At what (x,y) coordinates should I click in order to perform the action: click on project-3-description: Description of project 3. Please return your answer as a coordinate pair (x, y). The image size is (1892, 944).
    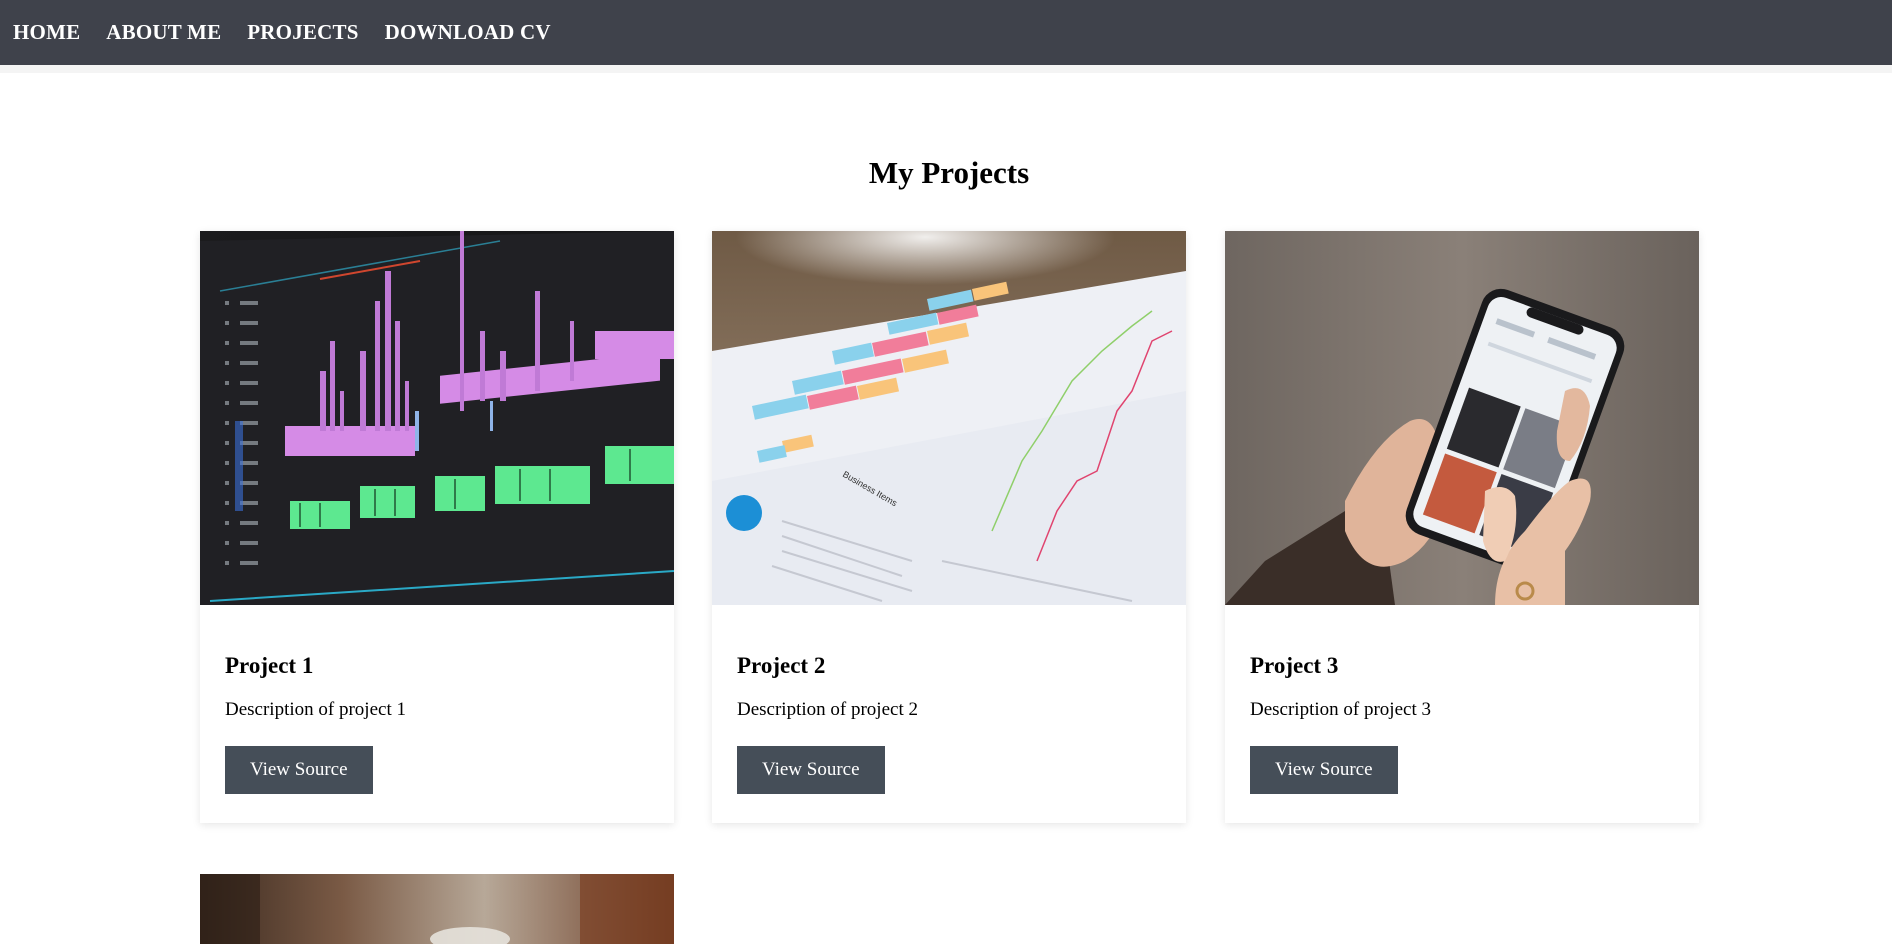
    Looking at the image, I should click on (1340, 709).